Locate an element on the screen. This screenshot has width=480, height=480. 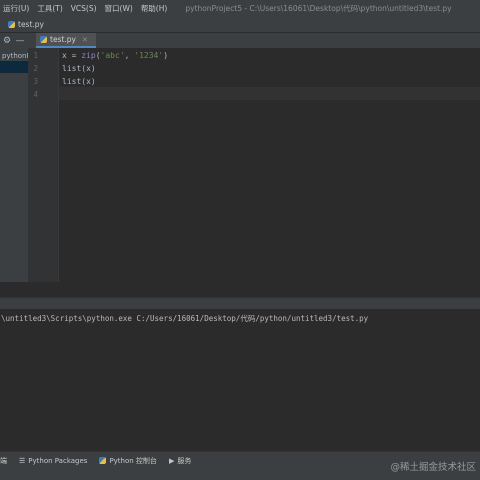
tool-python-packages: ☰ Python Packages is located at coordinates (53, 461).